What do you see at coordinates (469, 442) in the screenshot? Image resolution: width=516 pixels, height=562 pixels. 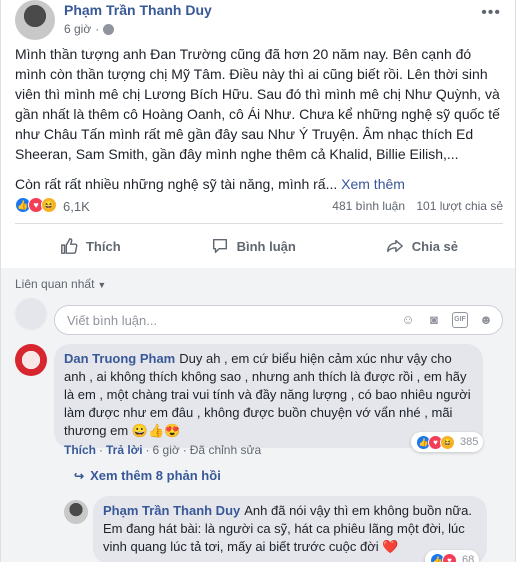 I see `comment-reaction-count: 385` at bounding box center [469, 442].